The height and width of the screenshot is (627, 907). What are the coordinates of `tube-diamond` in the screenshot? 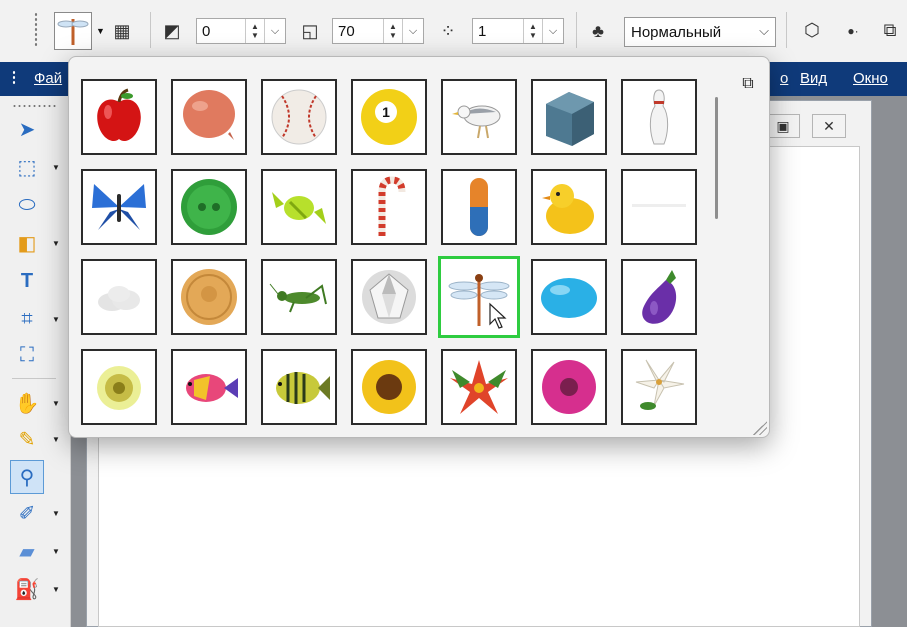 It's located at (389, 297).